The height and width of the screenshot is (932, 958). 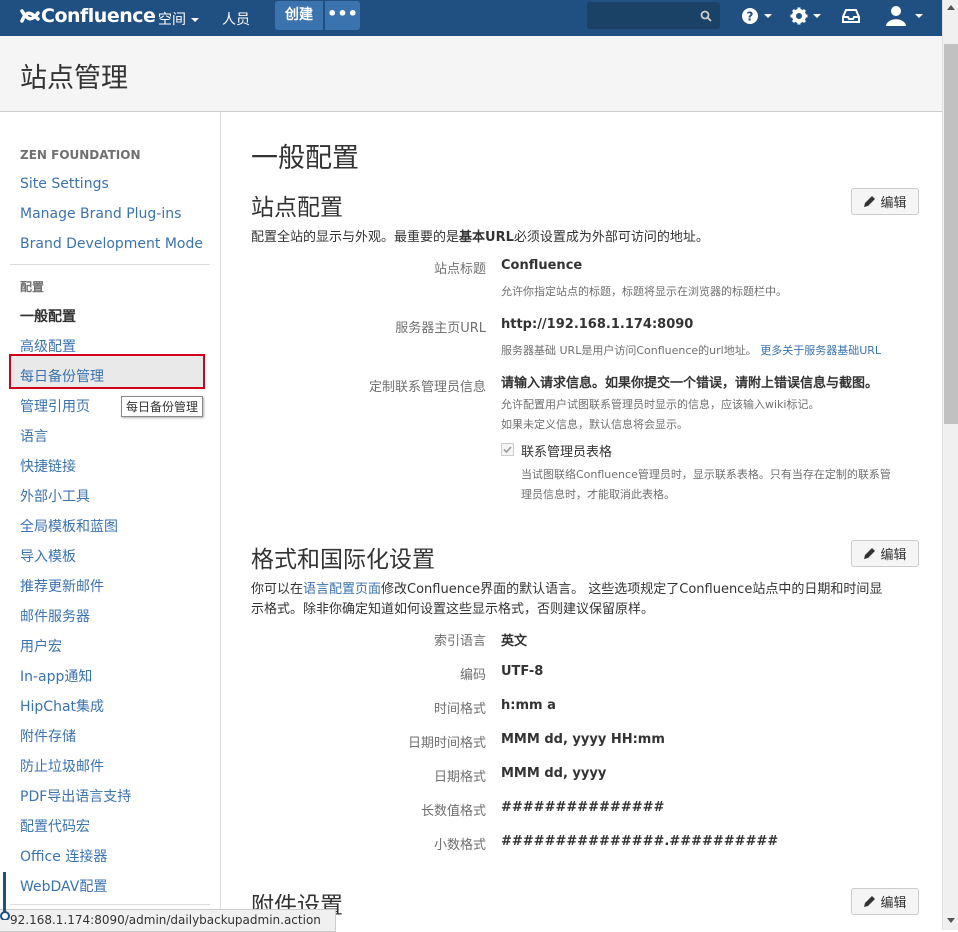 What do you see at coordinates (55, 826) in the screenshot?
I see `sidebar-item-code-macro: 配置代码宏` at bounding box center [55, 826].